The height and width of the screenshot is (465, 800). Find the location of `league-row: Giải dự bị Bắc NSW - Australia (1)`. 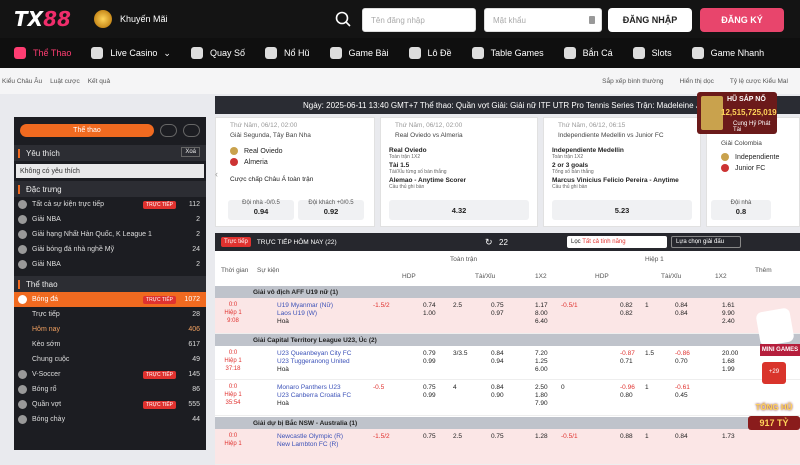

league-row: Giải dự bị Bắc NSW - Australia (1) is located at coordinates (507, 423).